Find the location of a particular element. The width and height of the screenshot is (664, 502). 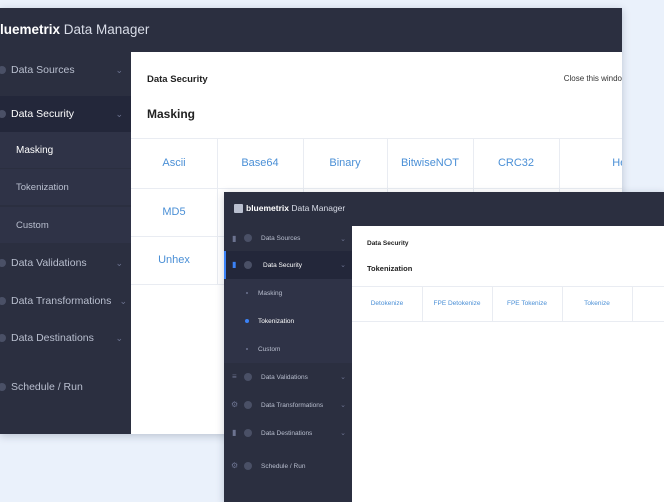

back-sidebar-item-data-destinations: Data Destinations ⌄ is located at coordinates (65, 338).